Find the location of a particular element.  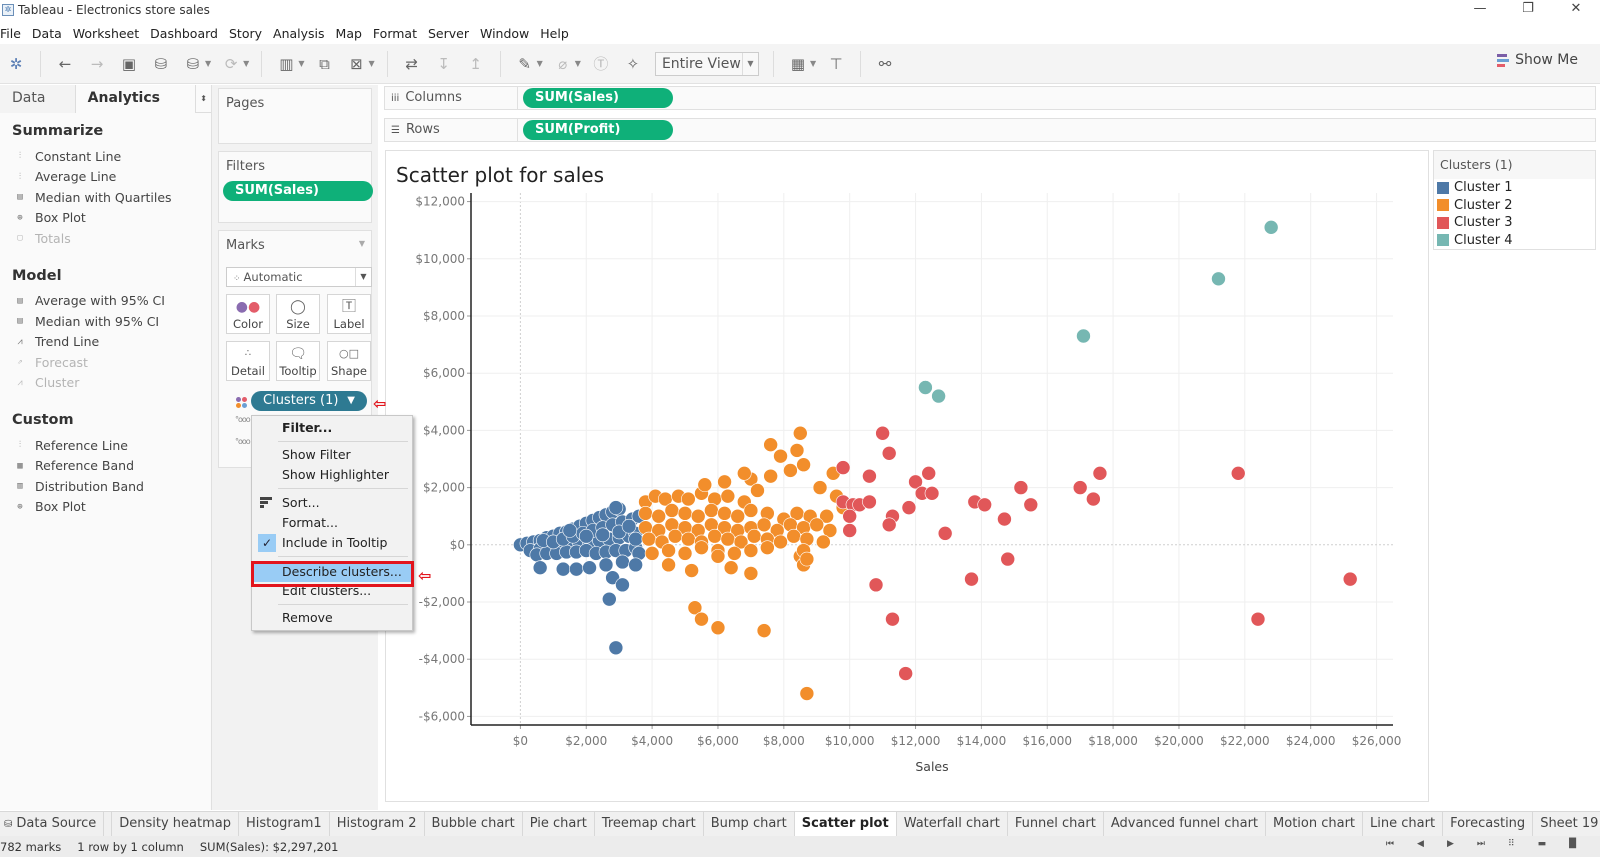

columns-shelf: iii Columns SUM(Sales) is located at coordinates (990, 98).